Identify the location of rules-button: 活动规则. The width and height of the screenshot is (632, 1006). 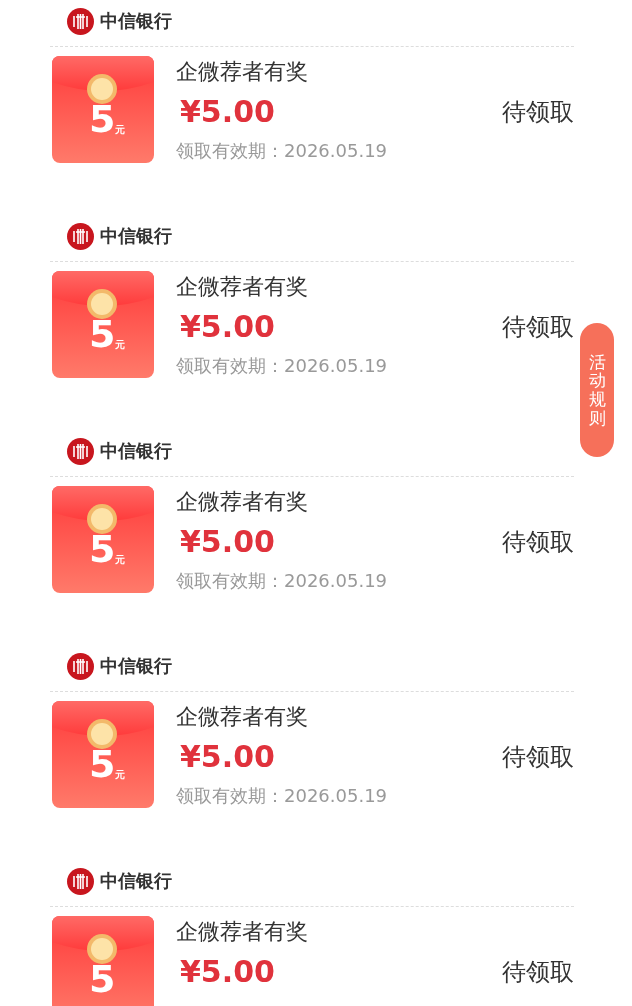
(597, 390).